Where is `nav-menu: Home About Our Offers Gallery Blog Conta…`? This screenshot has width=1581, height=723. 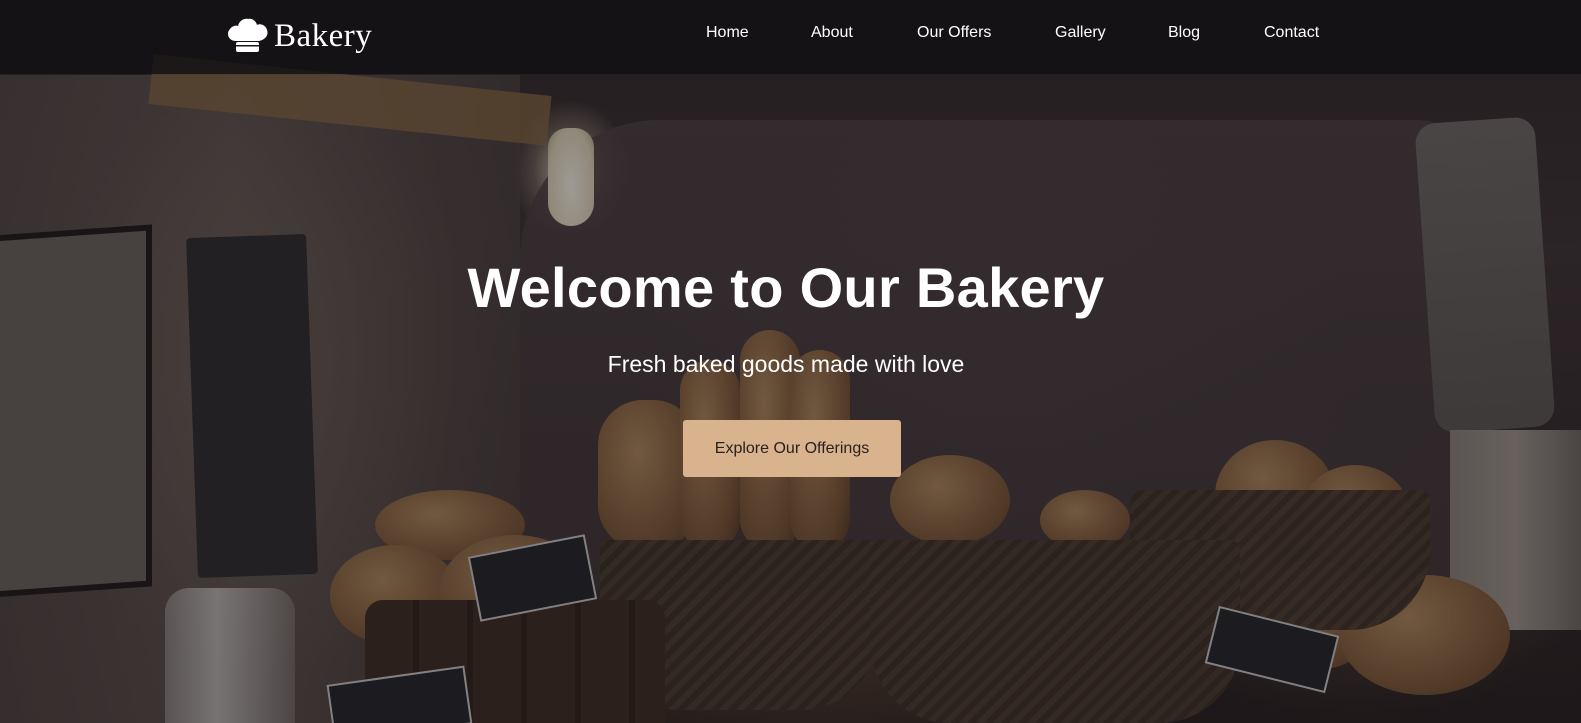
nav-menu: Home About Our Offers Gallery Blog Conta… is located at coordinates (790, 35).